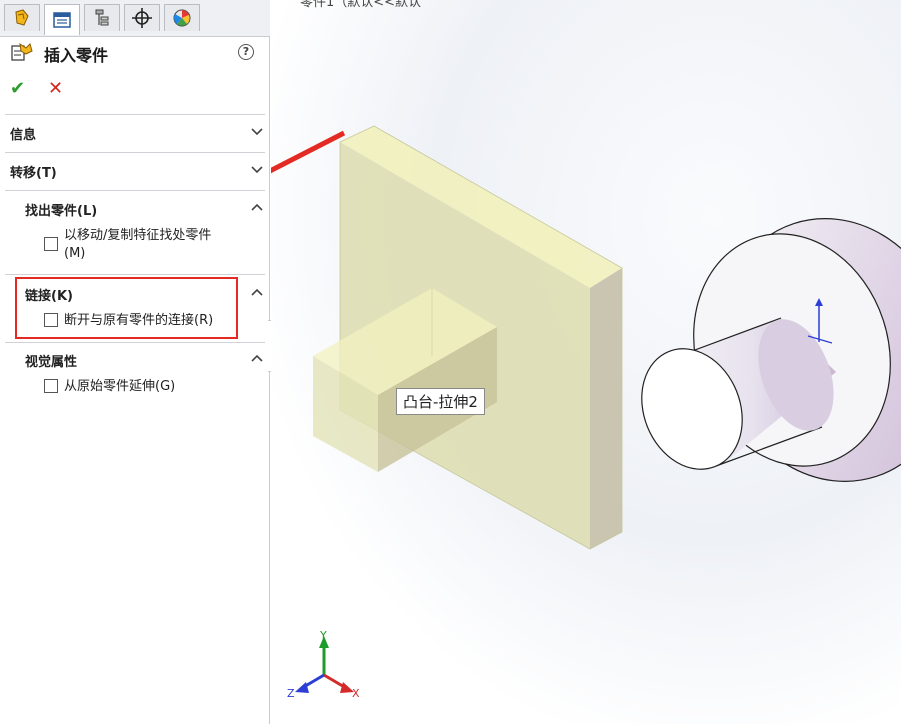  Describe the element at coordinates (120, 386) in the screenshot. I see `propagate-visual-label: 从原始零件延伸(G)` at that location.